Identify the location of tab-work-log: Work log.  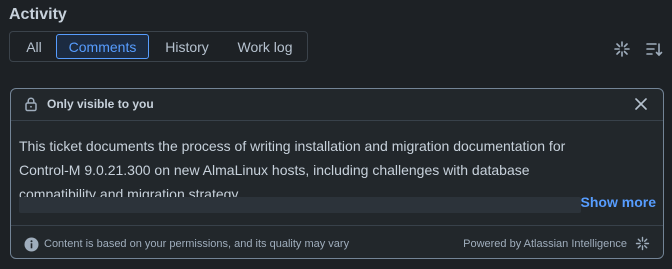
(265, 46).